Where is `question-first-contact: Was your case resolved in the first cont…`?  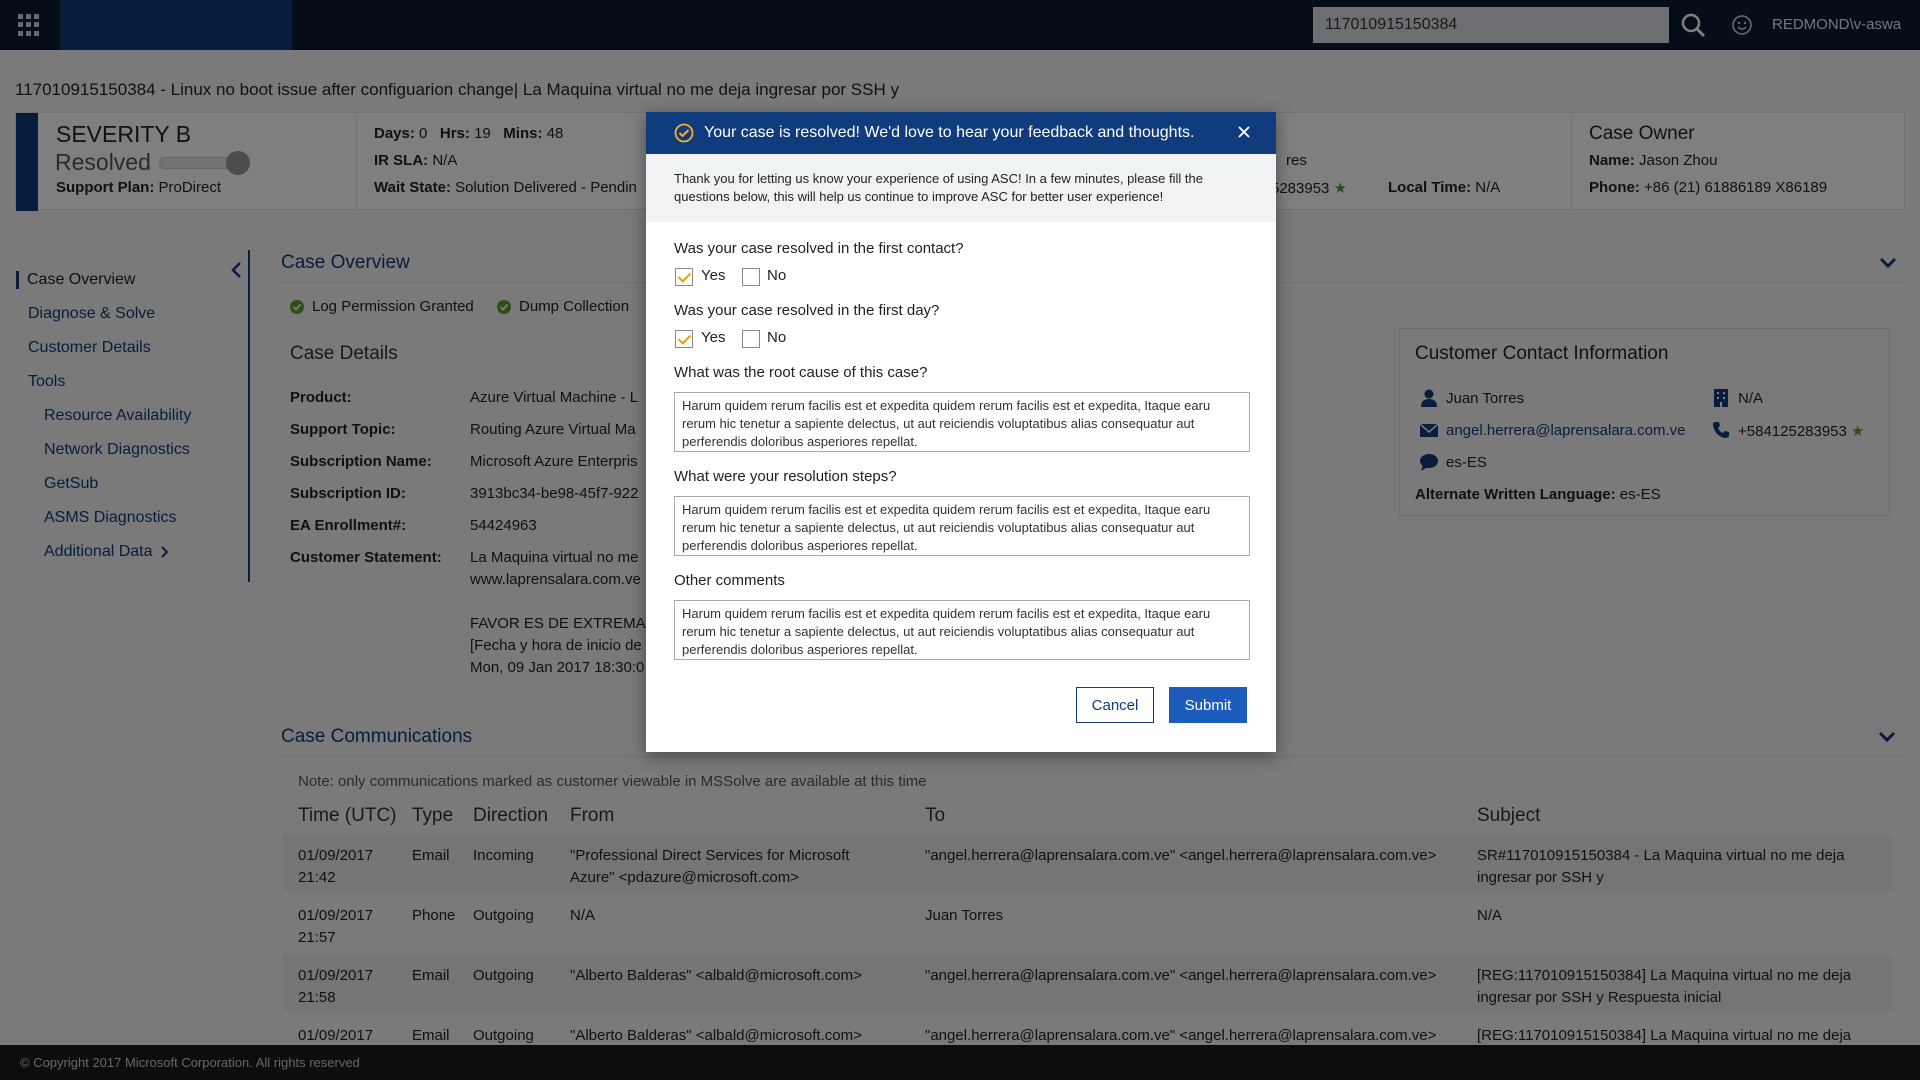 question-first-contact: Was your case resolved in the first cont… is located at coordinates (819, 248).